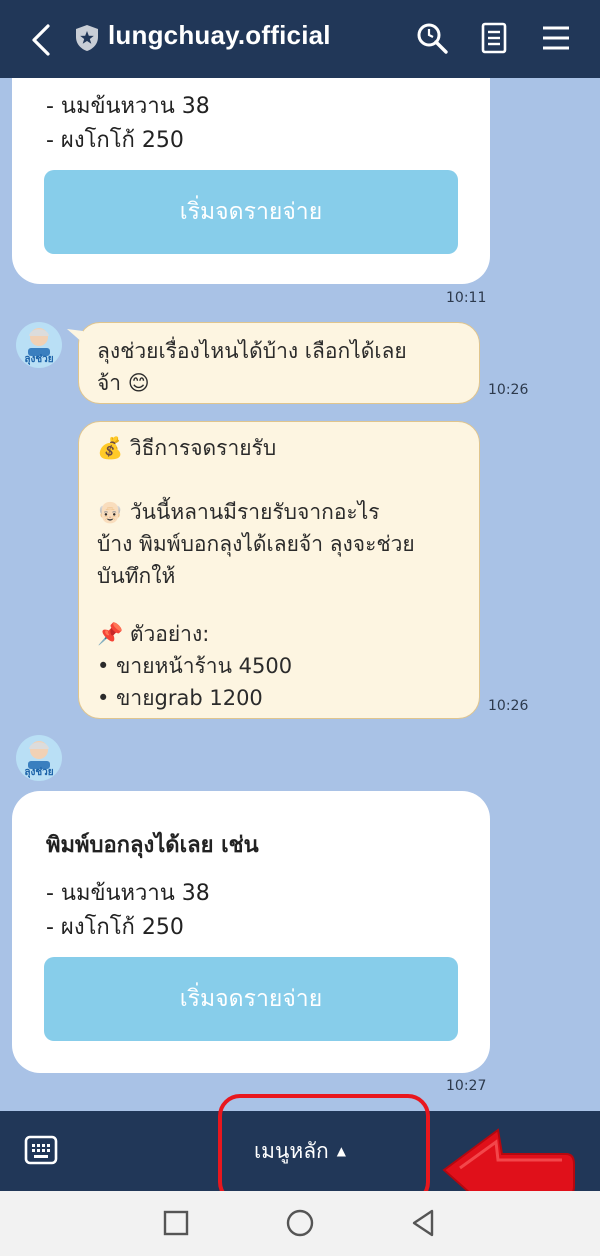  Describe the element at coordinates (324, 1149) in the screenshot. I see `highlight-box` at that location.